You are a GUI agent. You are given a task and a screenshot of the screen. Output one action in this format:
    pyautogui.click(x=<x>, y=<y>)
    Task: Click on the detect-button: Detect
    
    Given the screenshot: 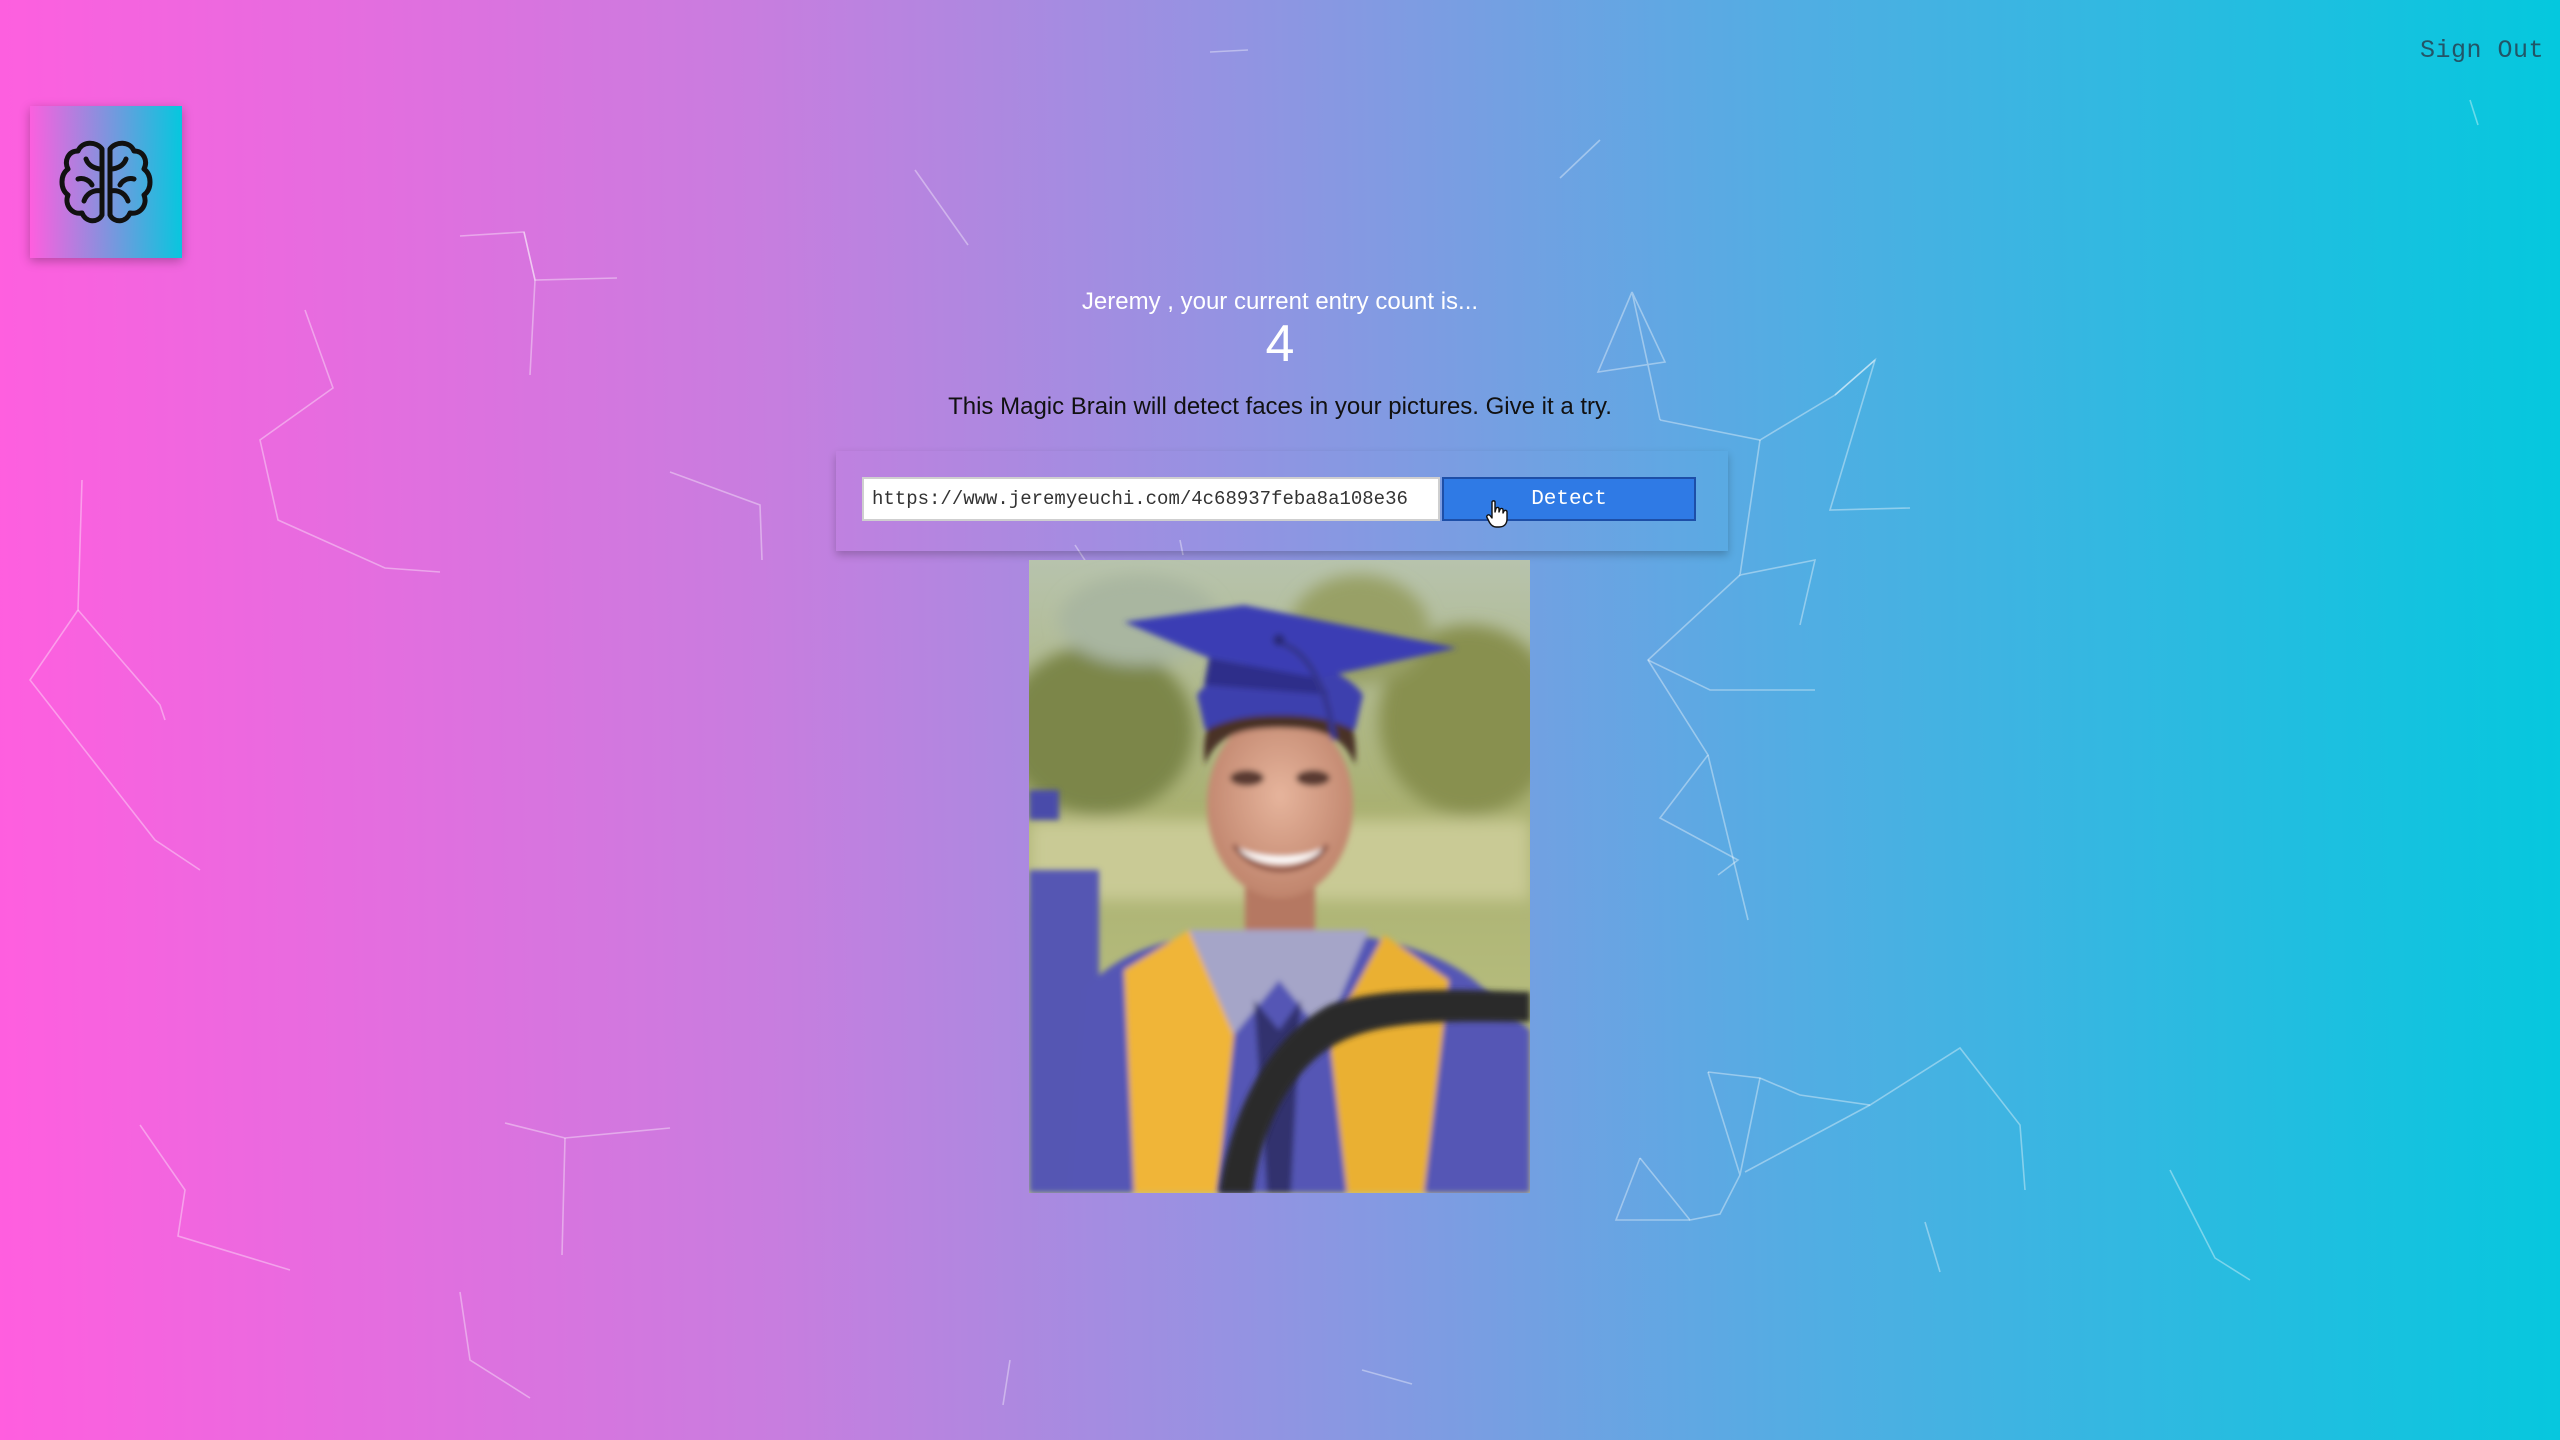 What is the action you would take?
    pyautogui.click(x=1569, y=499)
    